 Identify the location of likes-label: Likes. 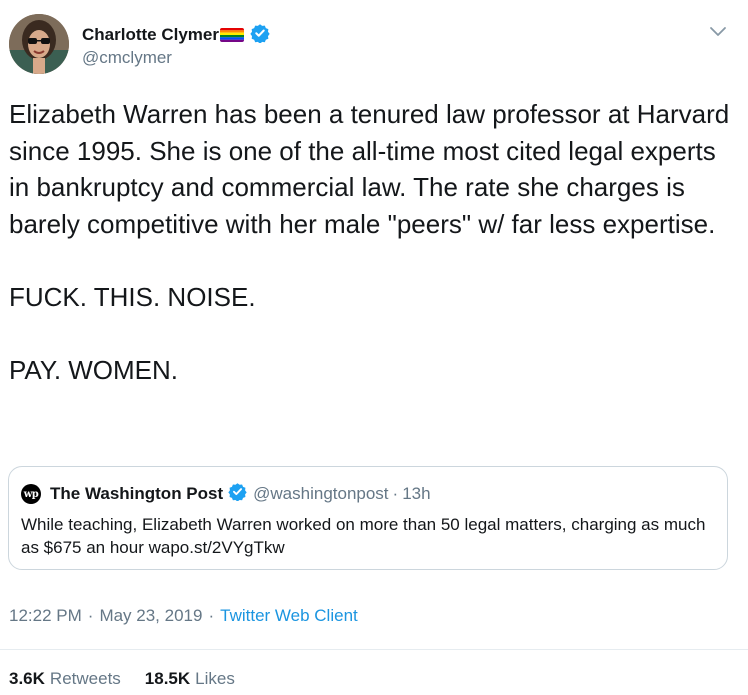
(215, 678).